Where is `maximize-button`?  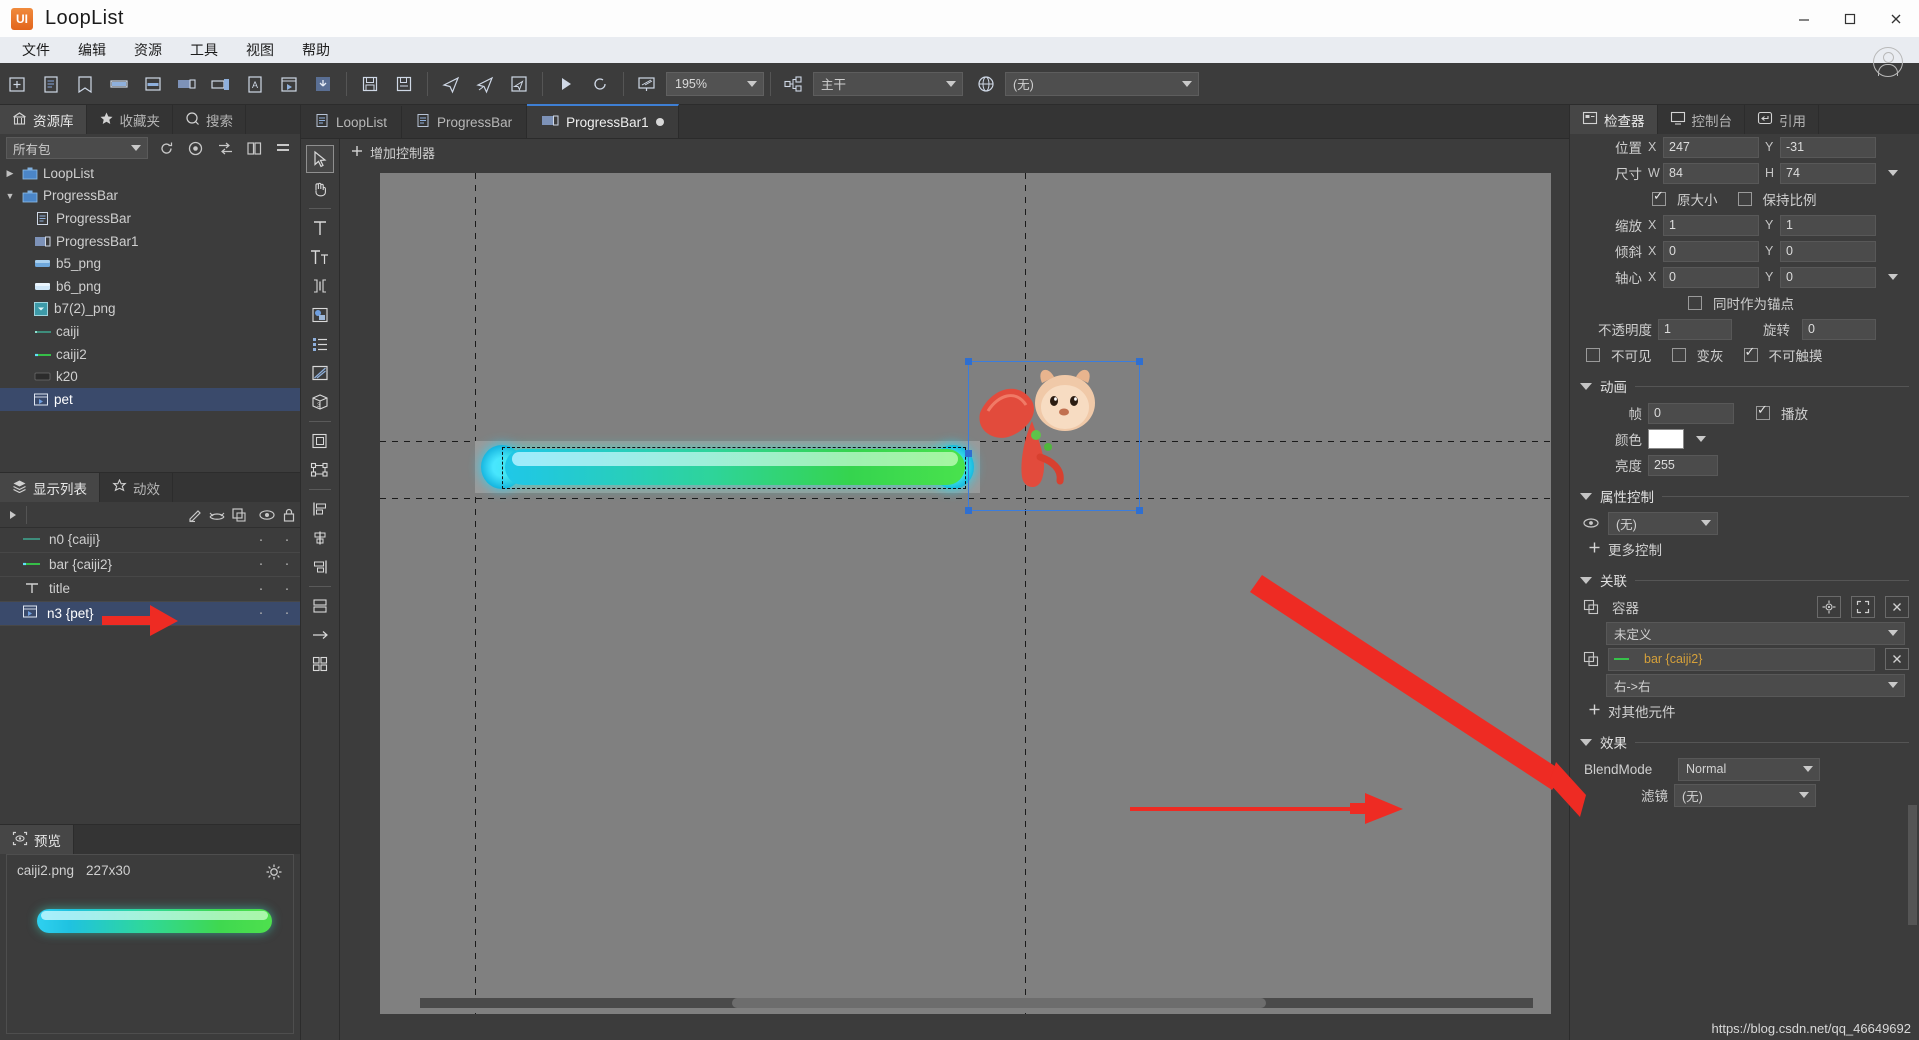
maximize-button is located at coordinates (1850, 18).